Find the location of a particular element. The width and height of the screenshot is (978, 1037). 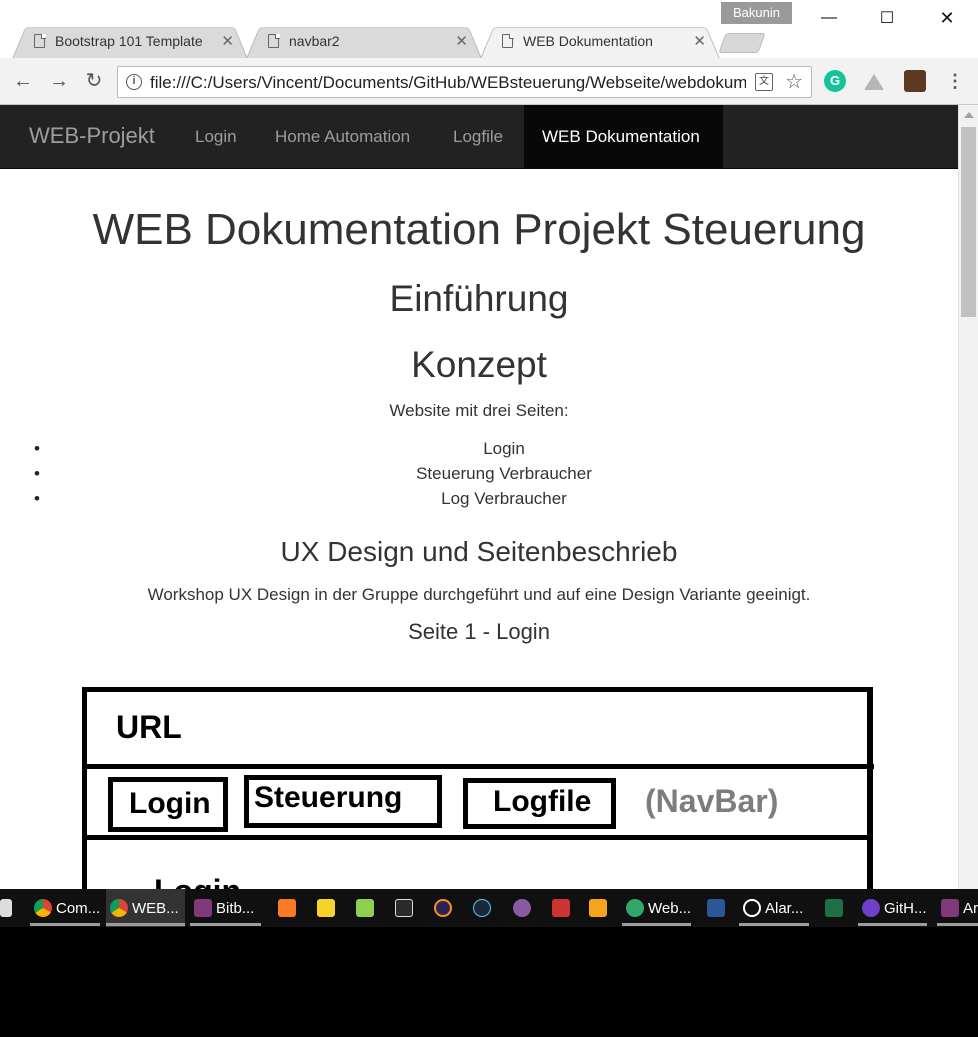

sketch-content-label: Login is located at coordinates (197, 881).